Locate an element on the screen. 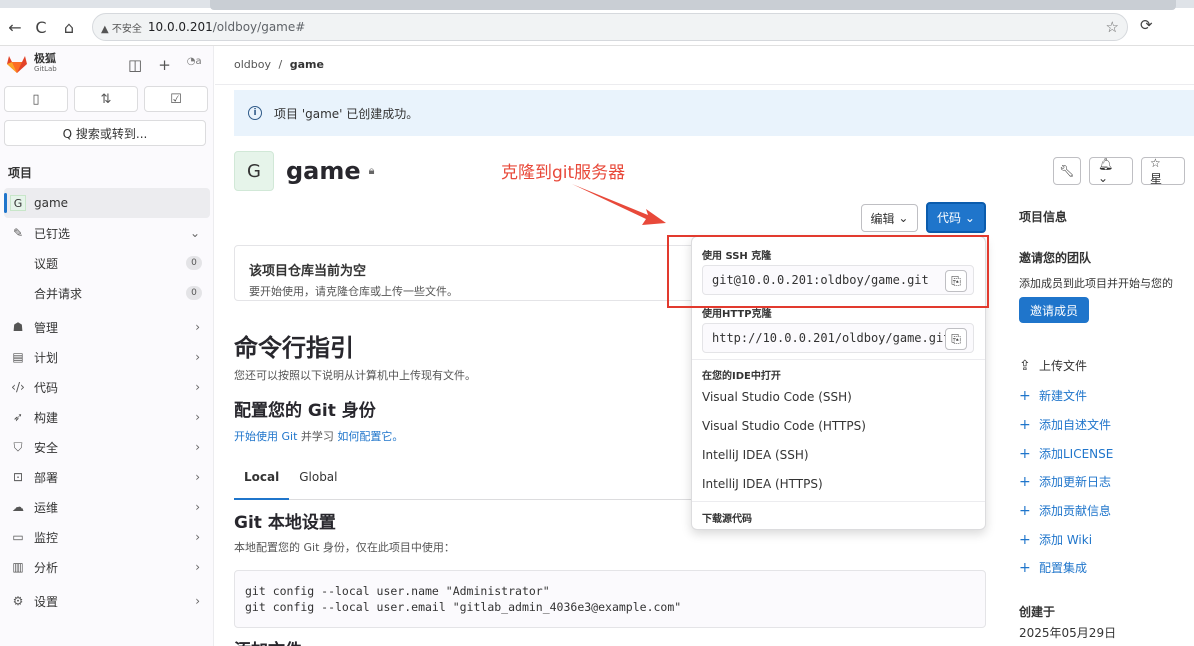 The width and height of the screenshot is (1194, 646). shield-icon: ⛉ is located at coordinates (18, 446).